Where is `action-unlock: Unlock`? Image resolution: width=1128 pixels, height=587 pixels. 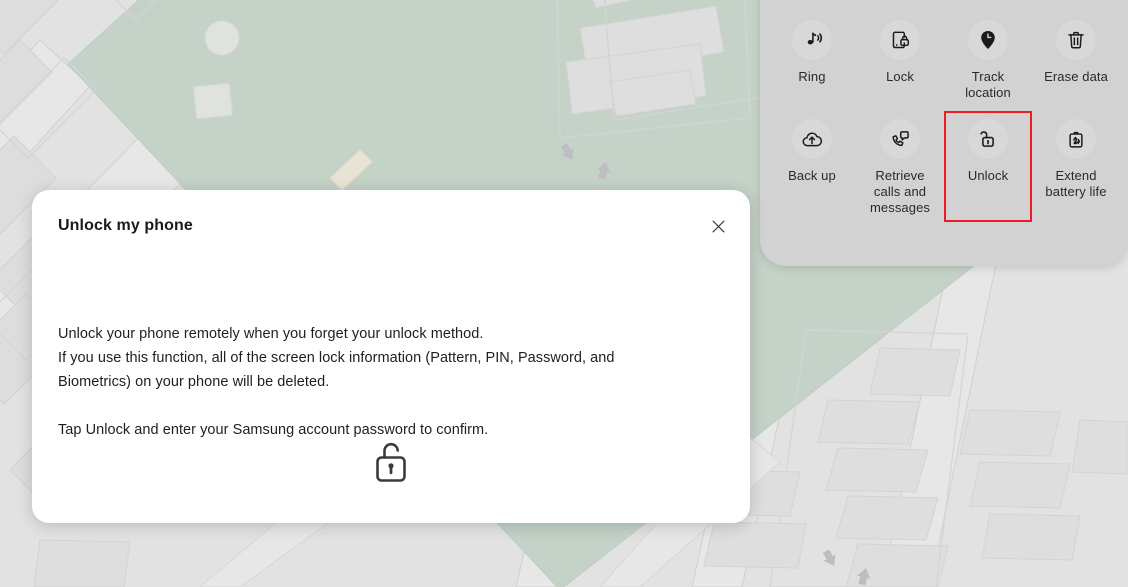 action-unlock: Unlock is located at coordinates (988, 166).